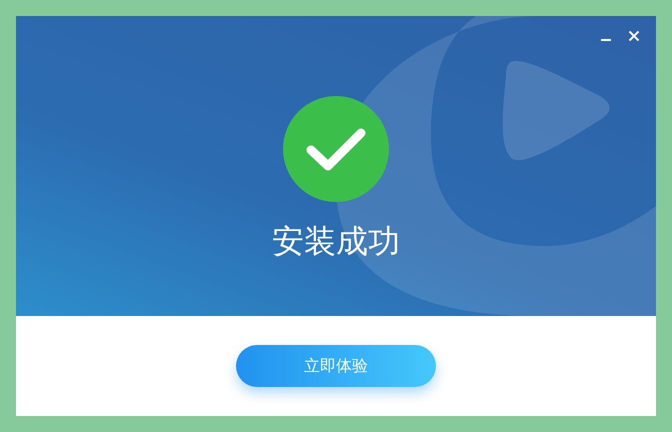  Describe the element at coordinates (336, 366) in the screenshot. I see `start-button: 立即体验` at that location.